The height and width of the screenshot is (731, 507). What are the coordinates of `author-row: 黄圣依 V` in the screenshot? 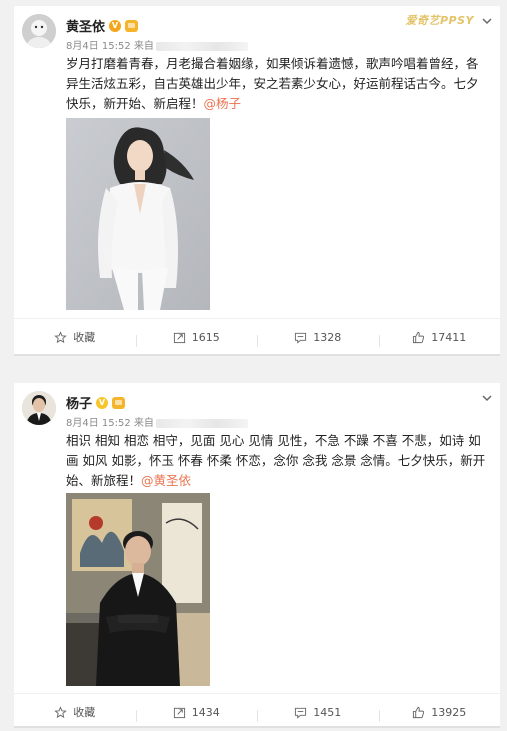 It's located at (102, 25).